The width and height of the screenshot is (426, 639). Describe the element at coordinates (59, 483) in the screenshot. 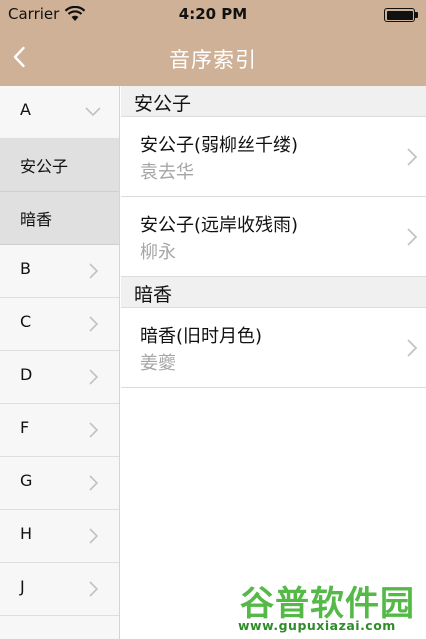

I see `sidebar-item-g: G` at that location.